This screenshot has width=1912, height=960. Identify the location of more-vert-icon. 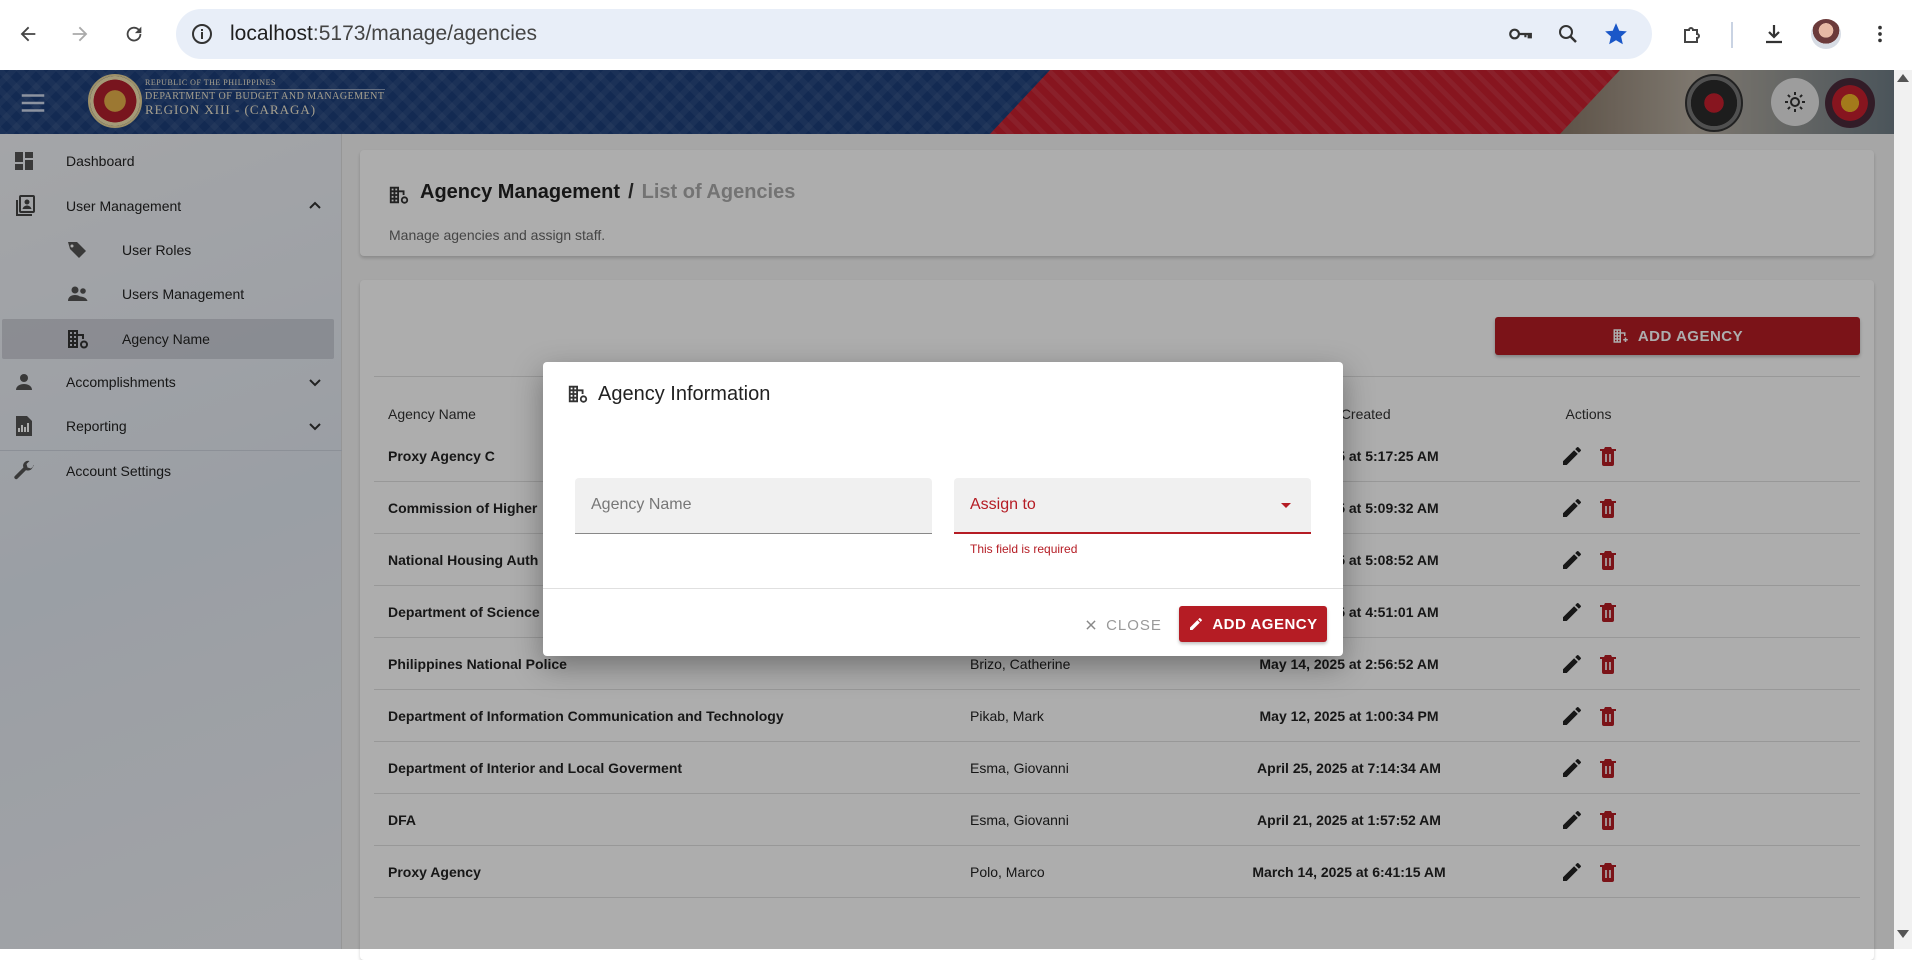
(1880, 34).